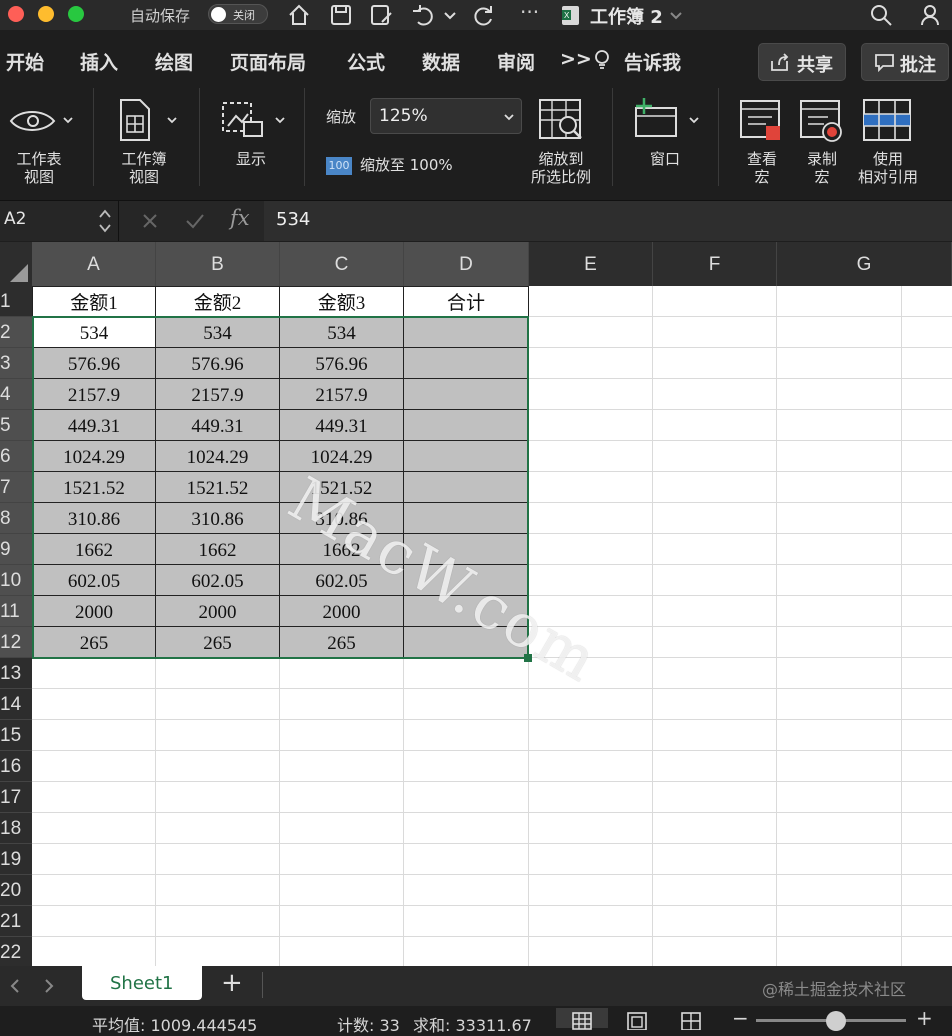 The height and width of the screenshot is (1036, 952). I want to click on row-header-6: 6, so click(16, 456).